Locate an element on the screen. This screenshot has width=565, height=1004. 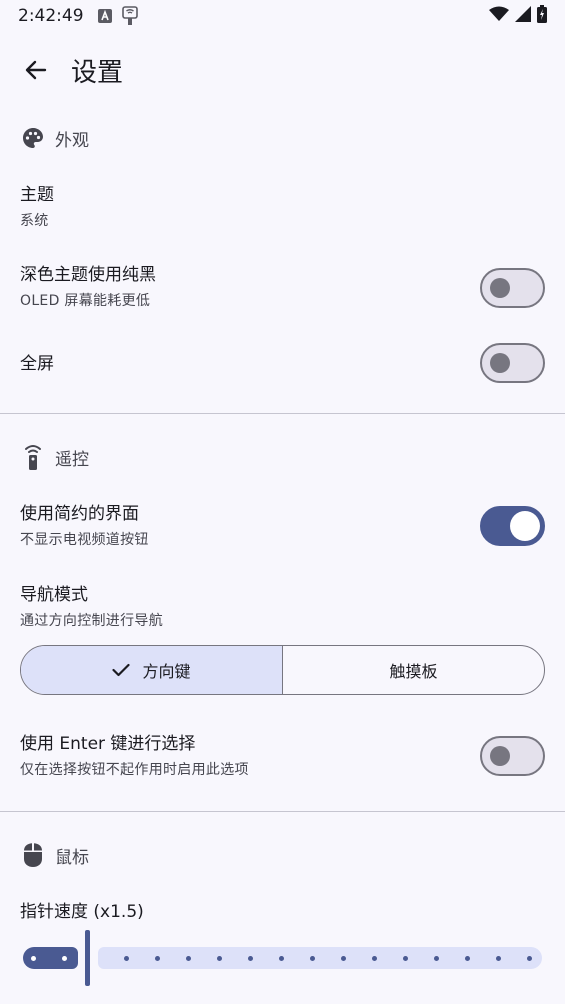
back-button is located at coordinates (36, 72).